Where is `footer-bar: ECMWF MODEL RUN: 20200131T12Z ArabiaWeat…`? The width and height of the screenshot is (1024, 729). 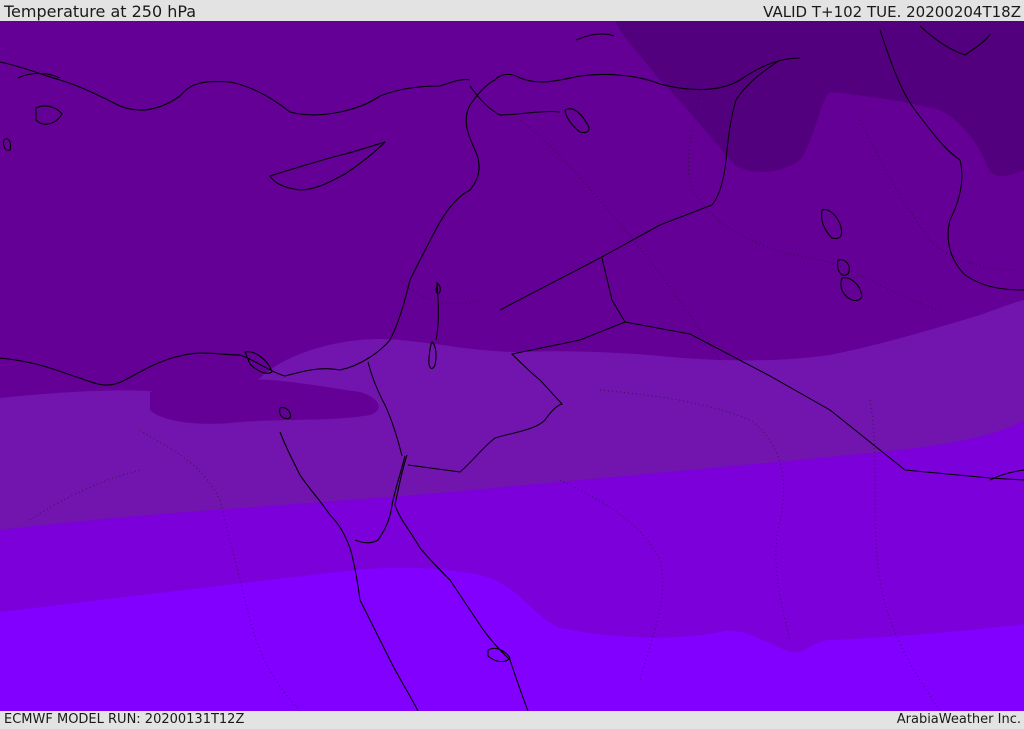 footer-bar: ECMWF MODEL RUN: 20200131T12Z ArabiaWeat… is located at coordinates (512, 720).